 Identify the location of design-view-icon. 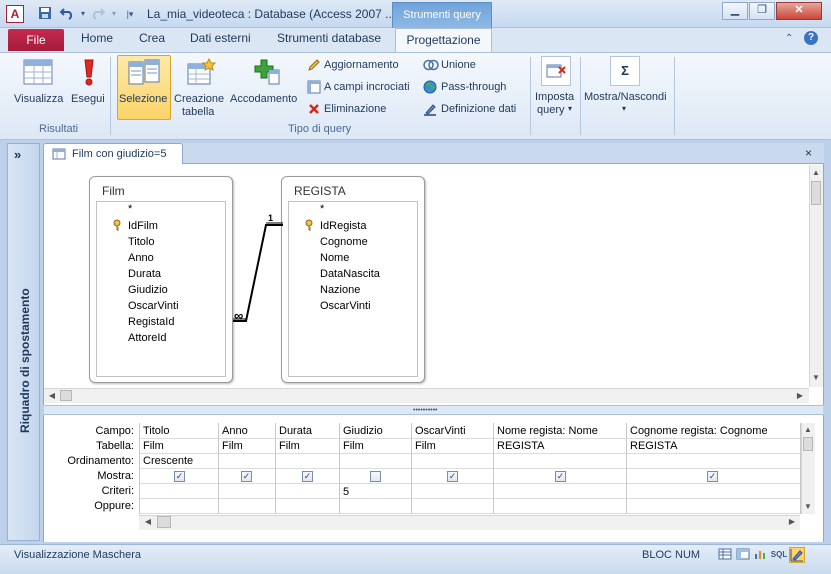
(797, 555).